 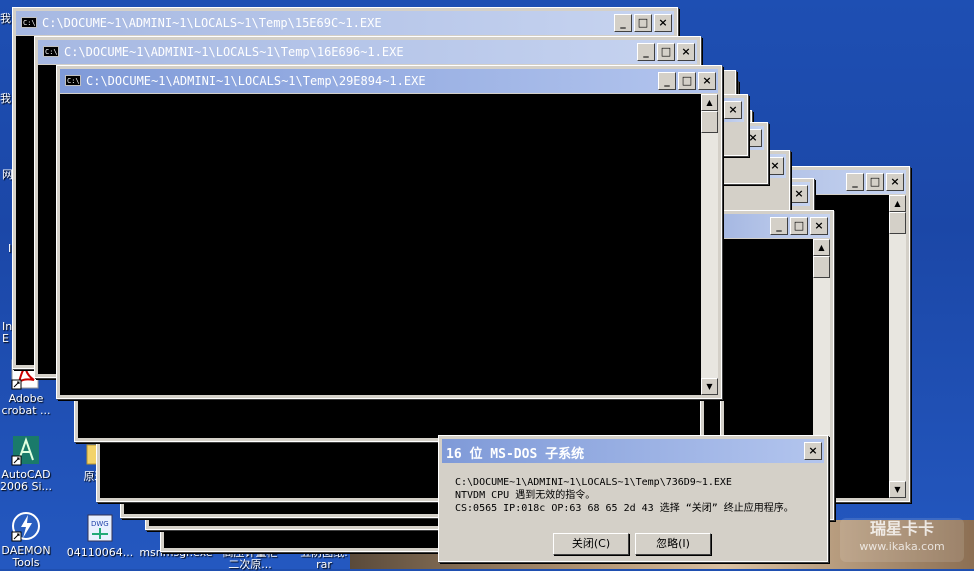 I want to click on watermark-logo: 瑞星卡卡 www.ikaka.com, so click(x=902, y=540).